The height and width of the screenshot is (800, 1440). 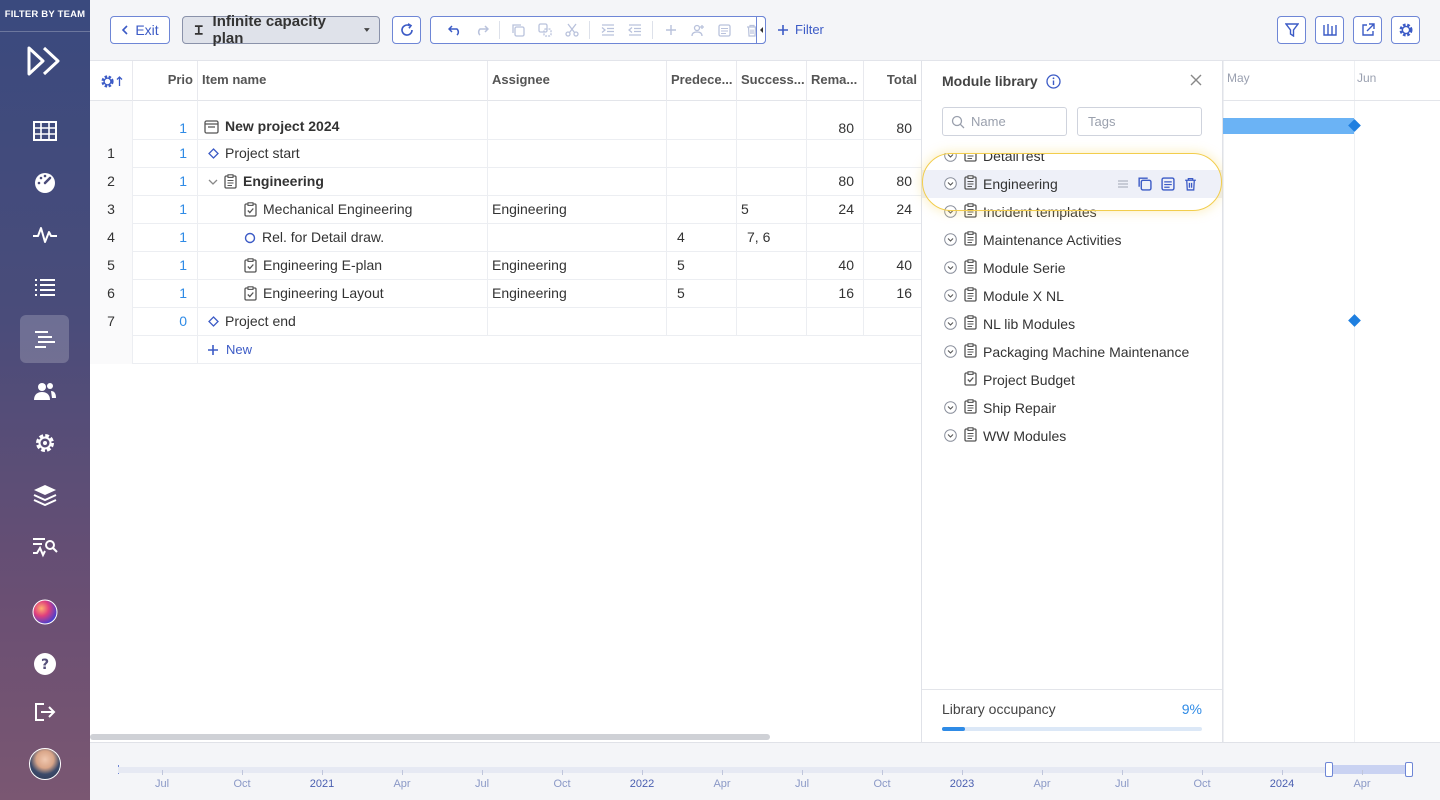 What do you see at coordinates (481, 30) in the screenshot?
I see `redo-icon` at bounding box center [481, 30].